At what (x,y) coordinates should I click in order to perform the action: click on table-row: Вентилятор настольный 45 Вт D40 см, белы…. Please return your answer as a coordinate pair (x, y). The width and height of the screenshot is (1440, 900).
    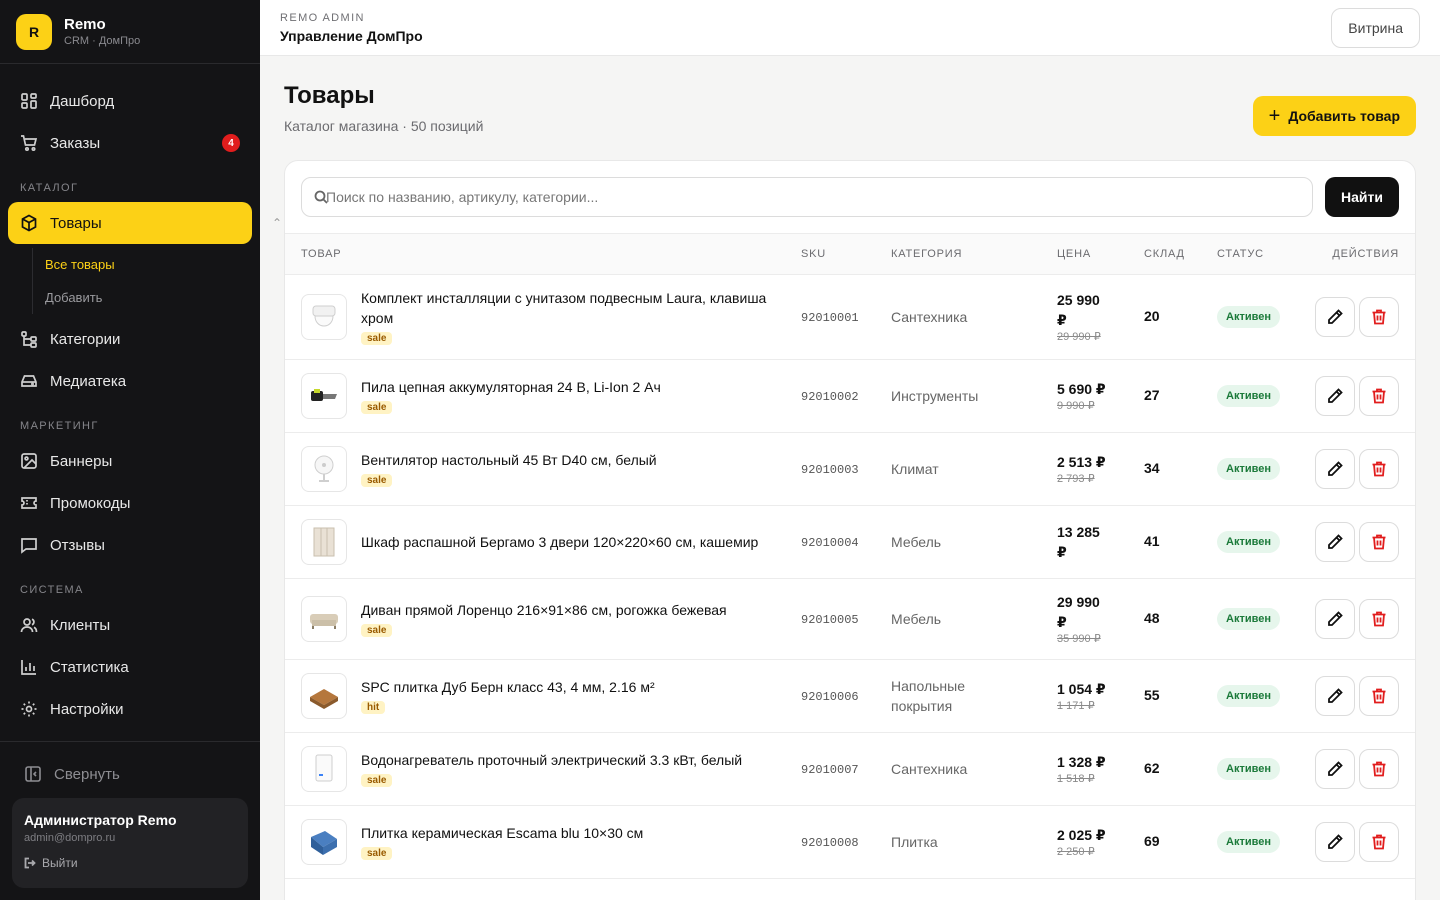
    Looking at the image, I should click on (850, 469).